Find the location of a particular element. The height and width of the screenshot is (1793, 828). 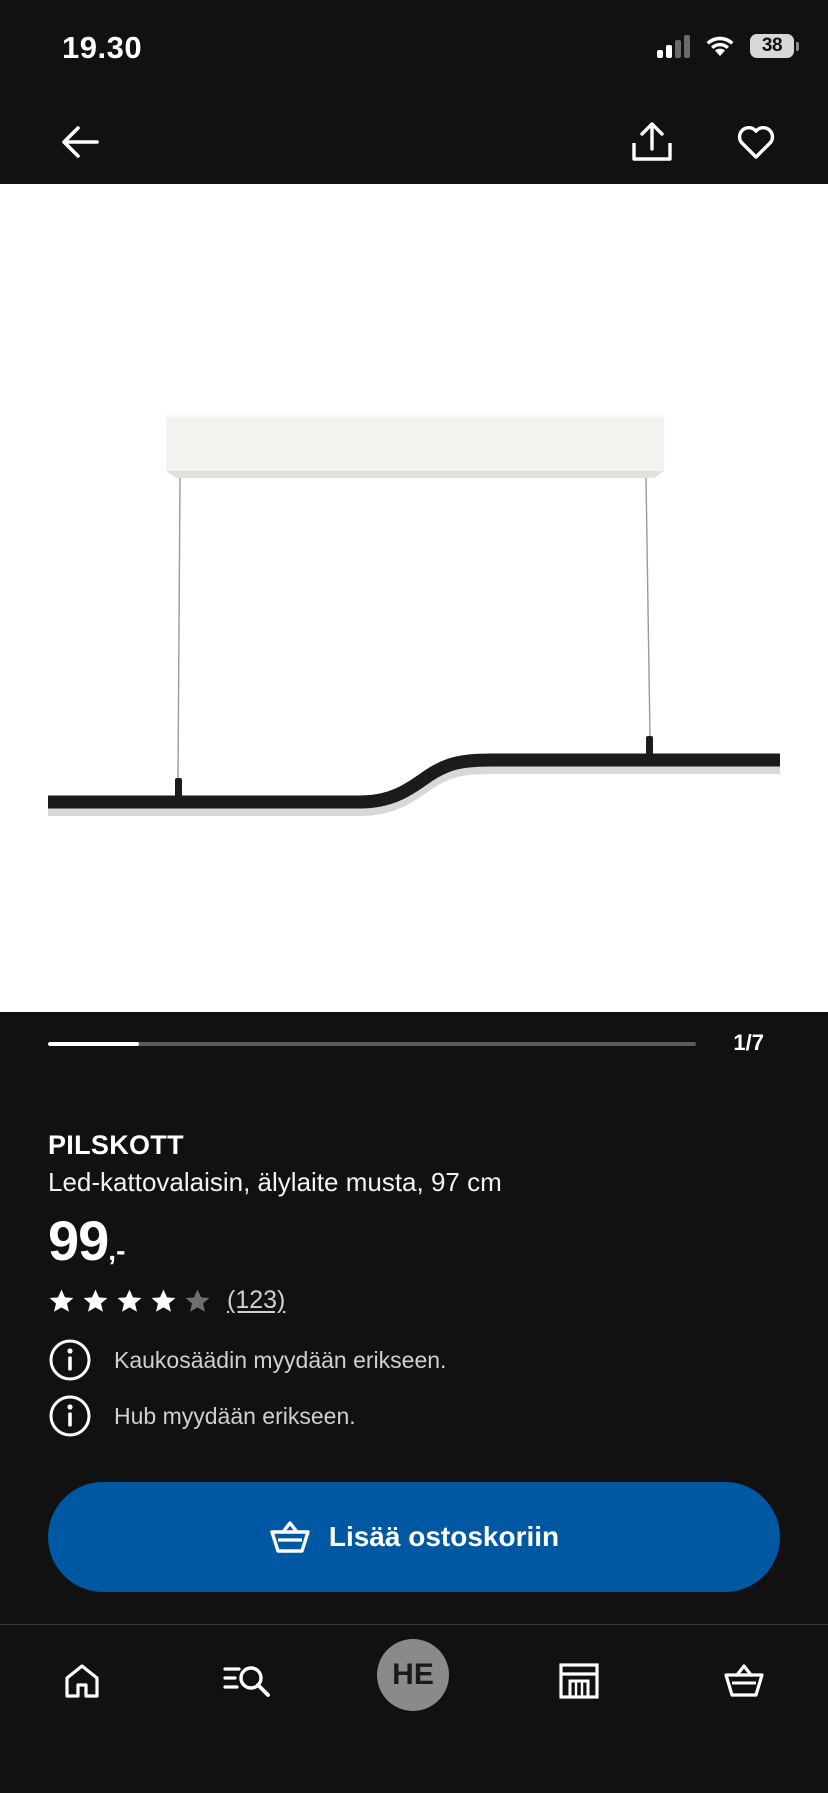

product-price: 99 ,- is located at coordinates (86, 1240).